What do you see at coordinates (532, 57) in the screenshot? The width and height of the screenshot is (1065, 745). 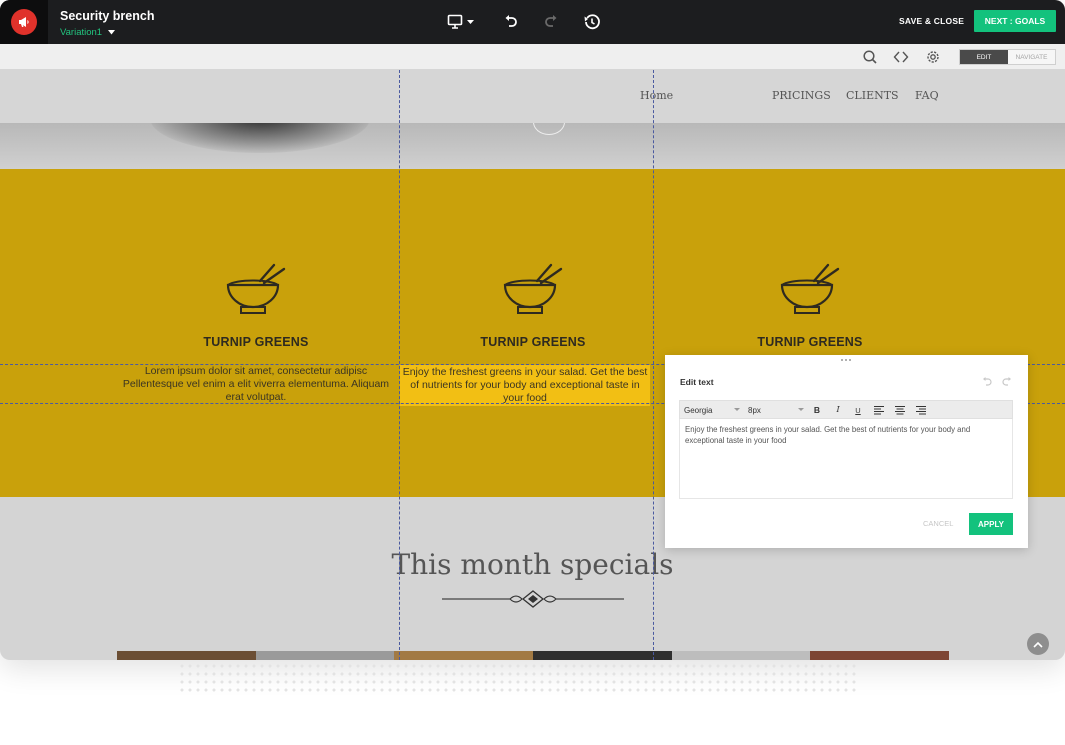 I see `editor-toolbar: EDIT NAVIGATE` at bounding box center [532, 57].